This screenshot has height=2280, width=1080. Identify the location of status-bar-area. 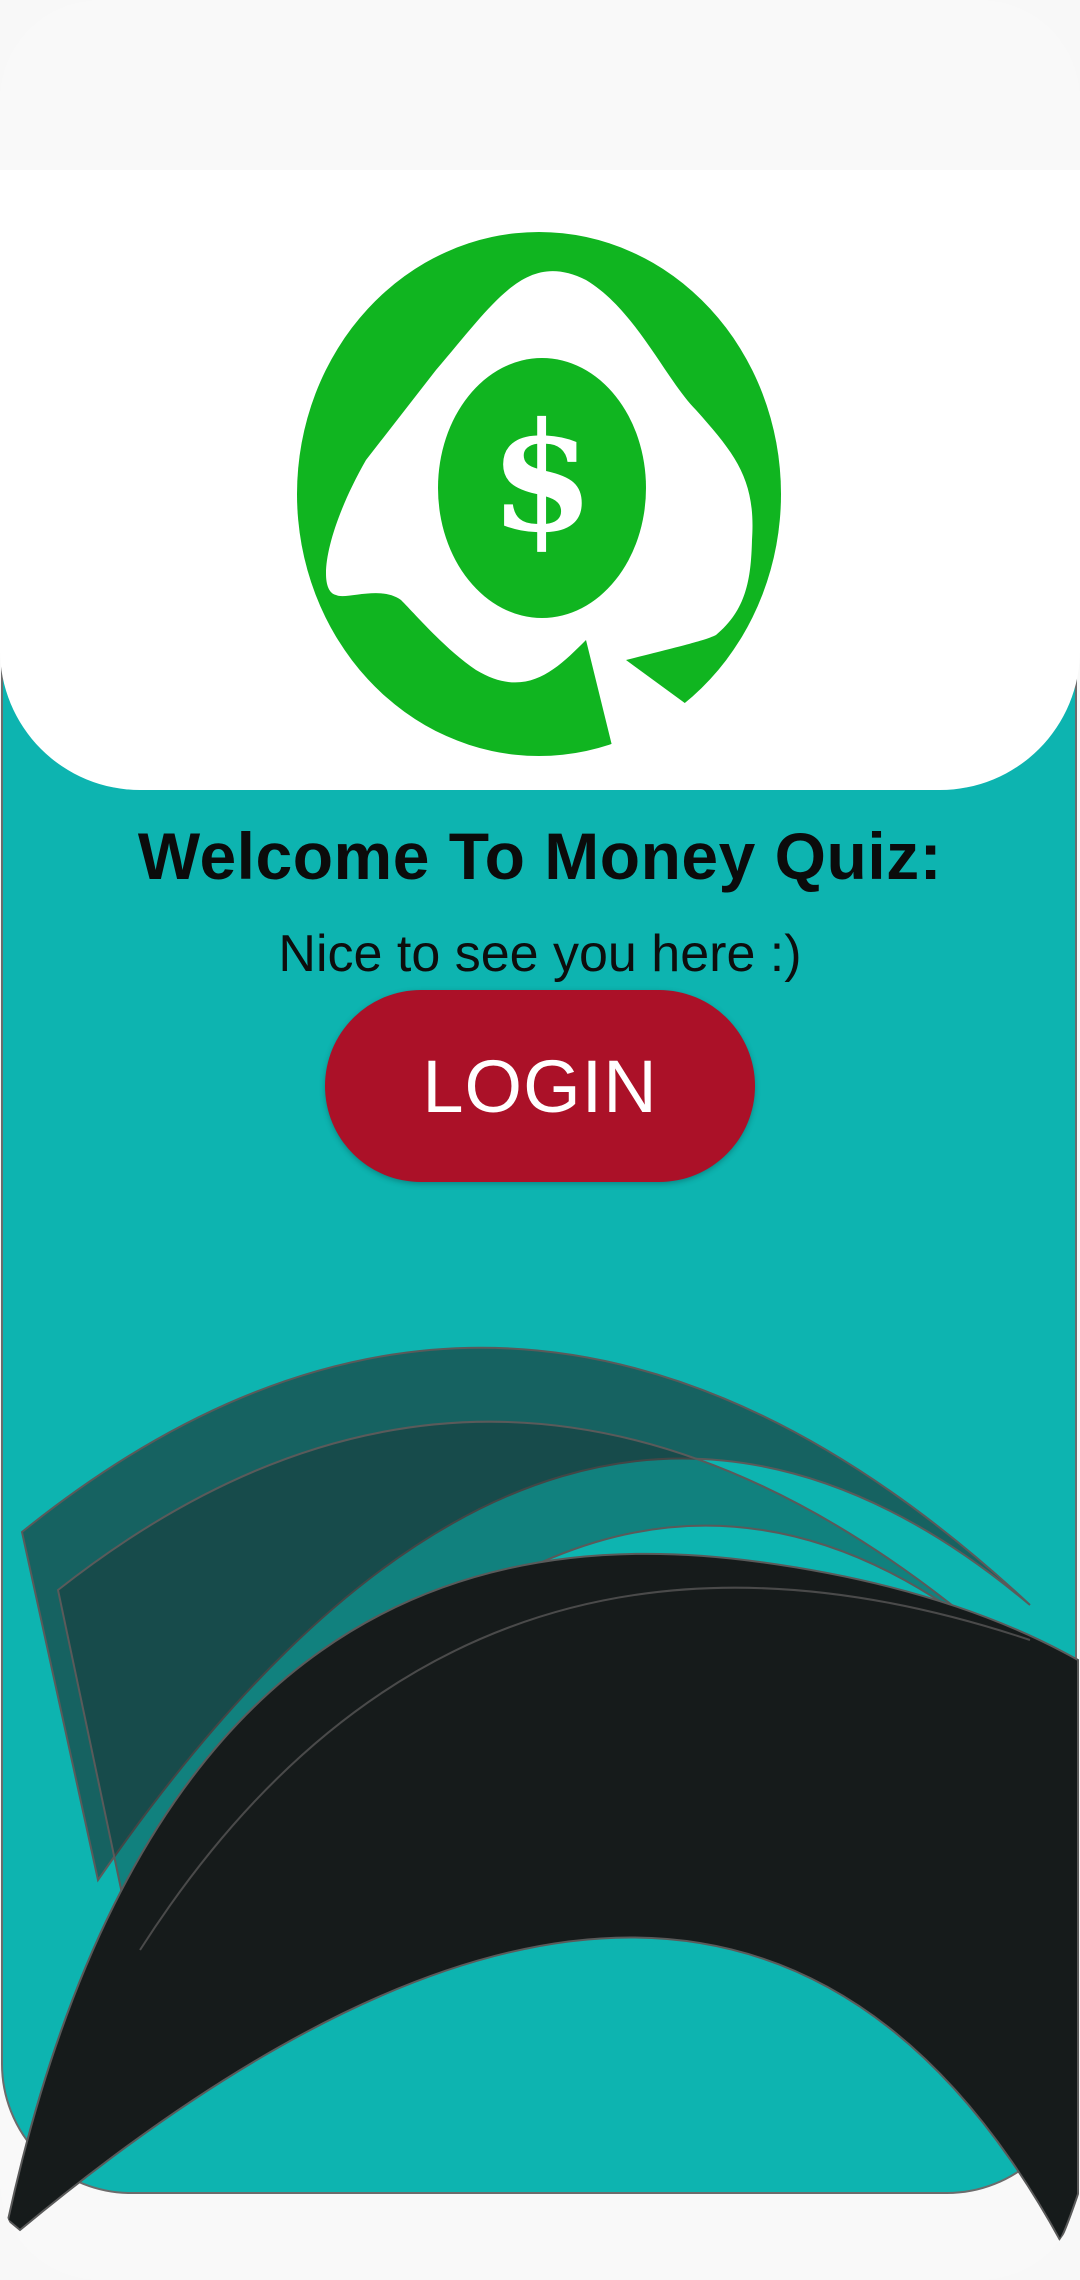
(540, 85).